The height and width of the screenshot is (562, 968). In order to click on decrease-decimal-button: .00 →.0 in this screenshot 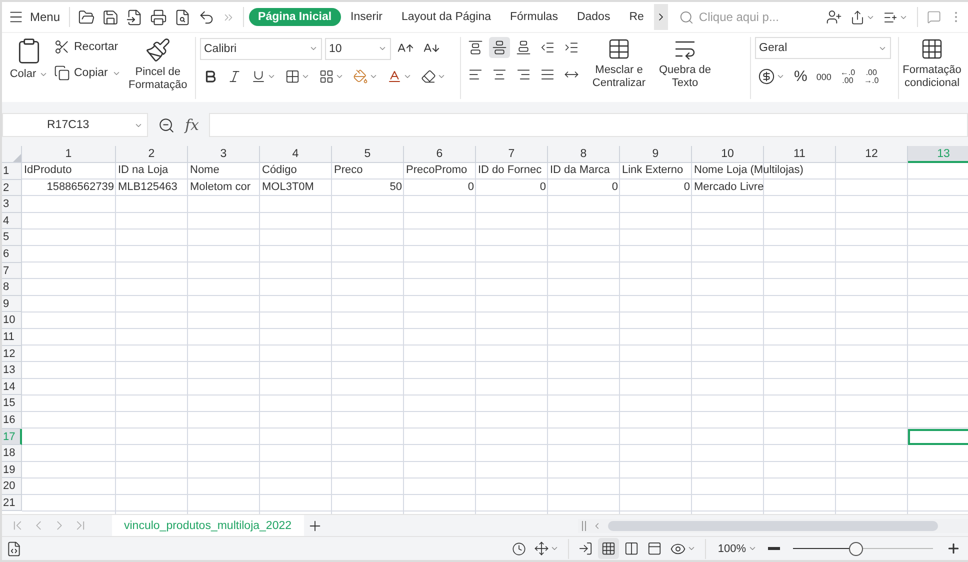, I will do `click(871, 77)`.